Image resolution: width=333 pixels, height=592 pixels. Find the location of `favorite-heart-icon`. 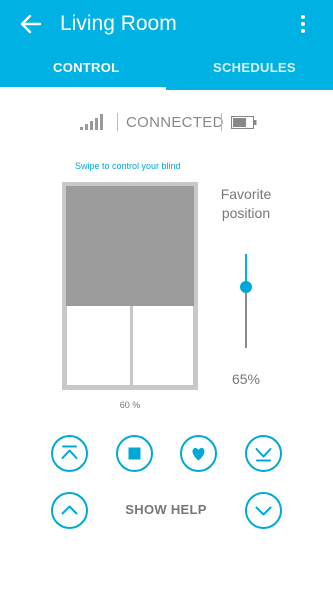

favorite-heart-icon is located at coordinates (198, 454).